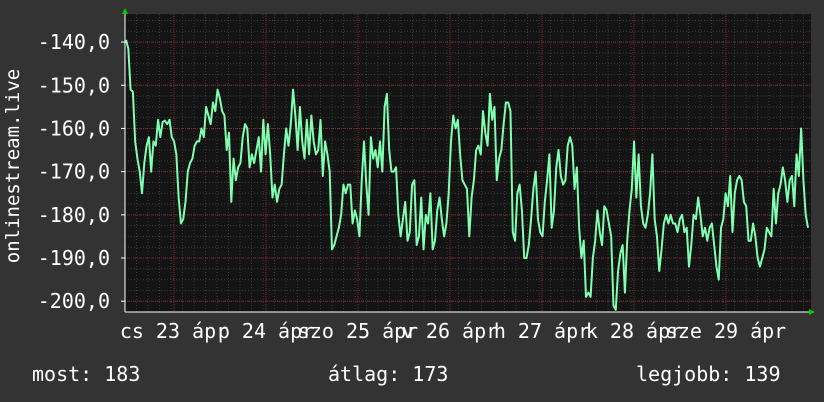 The width and height of the screenshot is (824, 402). What do you see at coordinates (74, 172) in the screenshot?
I see `y-tick-label: -170,0` at bounding box center [74, 172].